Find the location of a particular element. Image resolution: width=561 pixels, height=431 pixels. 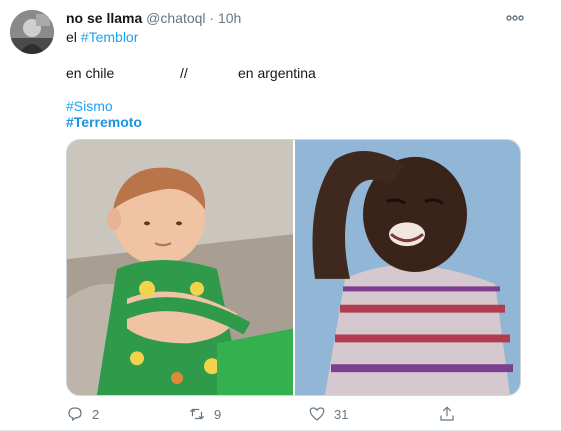

retweet-button: 9 is located at coordinates (204, 414).